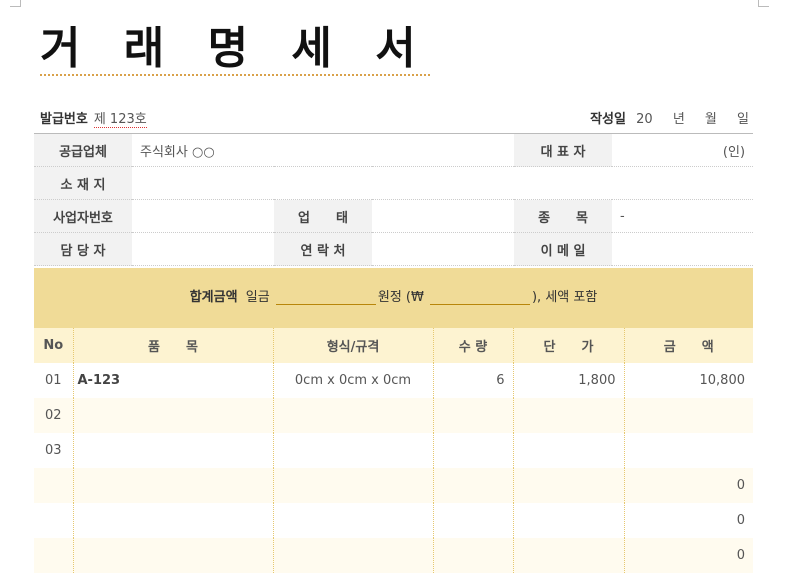  I want to click on row-item: A-123, so click(173, 380).